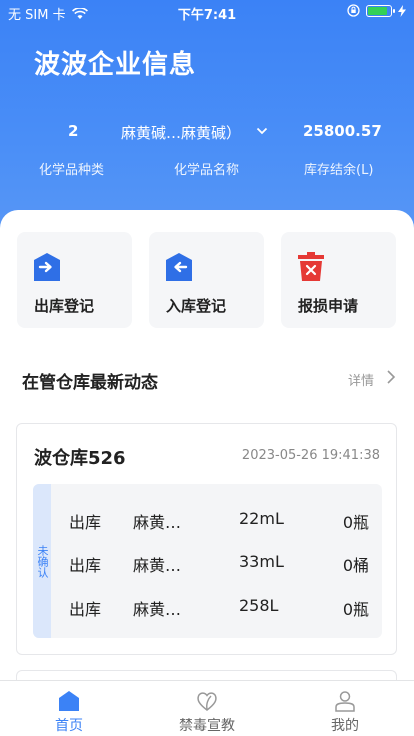  What do you see at coordinates (361, 379) in the screenshot?
I see `details-link: 详情` at bounding box center [361, 379].